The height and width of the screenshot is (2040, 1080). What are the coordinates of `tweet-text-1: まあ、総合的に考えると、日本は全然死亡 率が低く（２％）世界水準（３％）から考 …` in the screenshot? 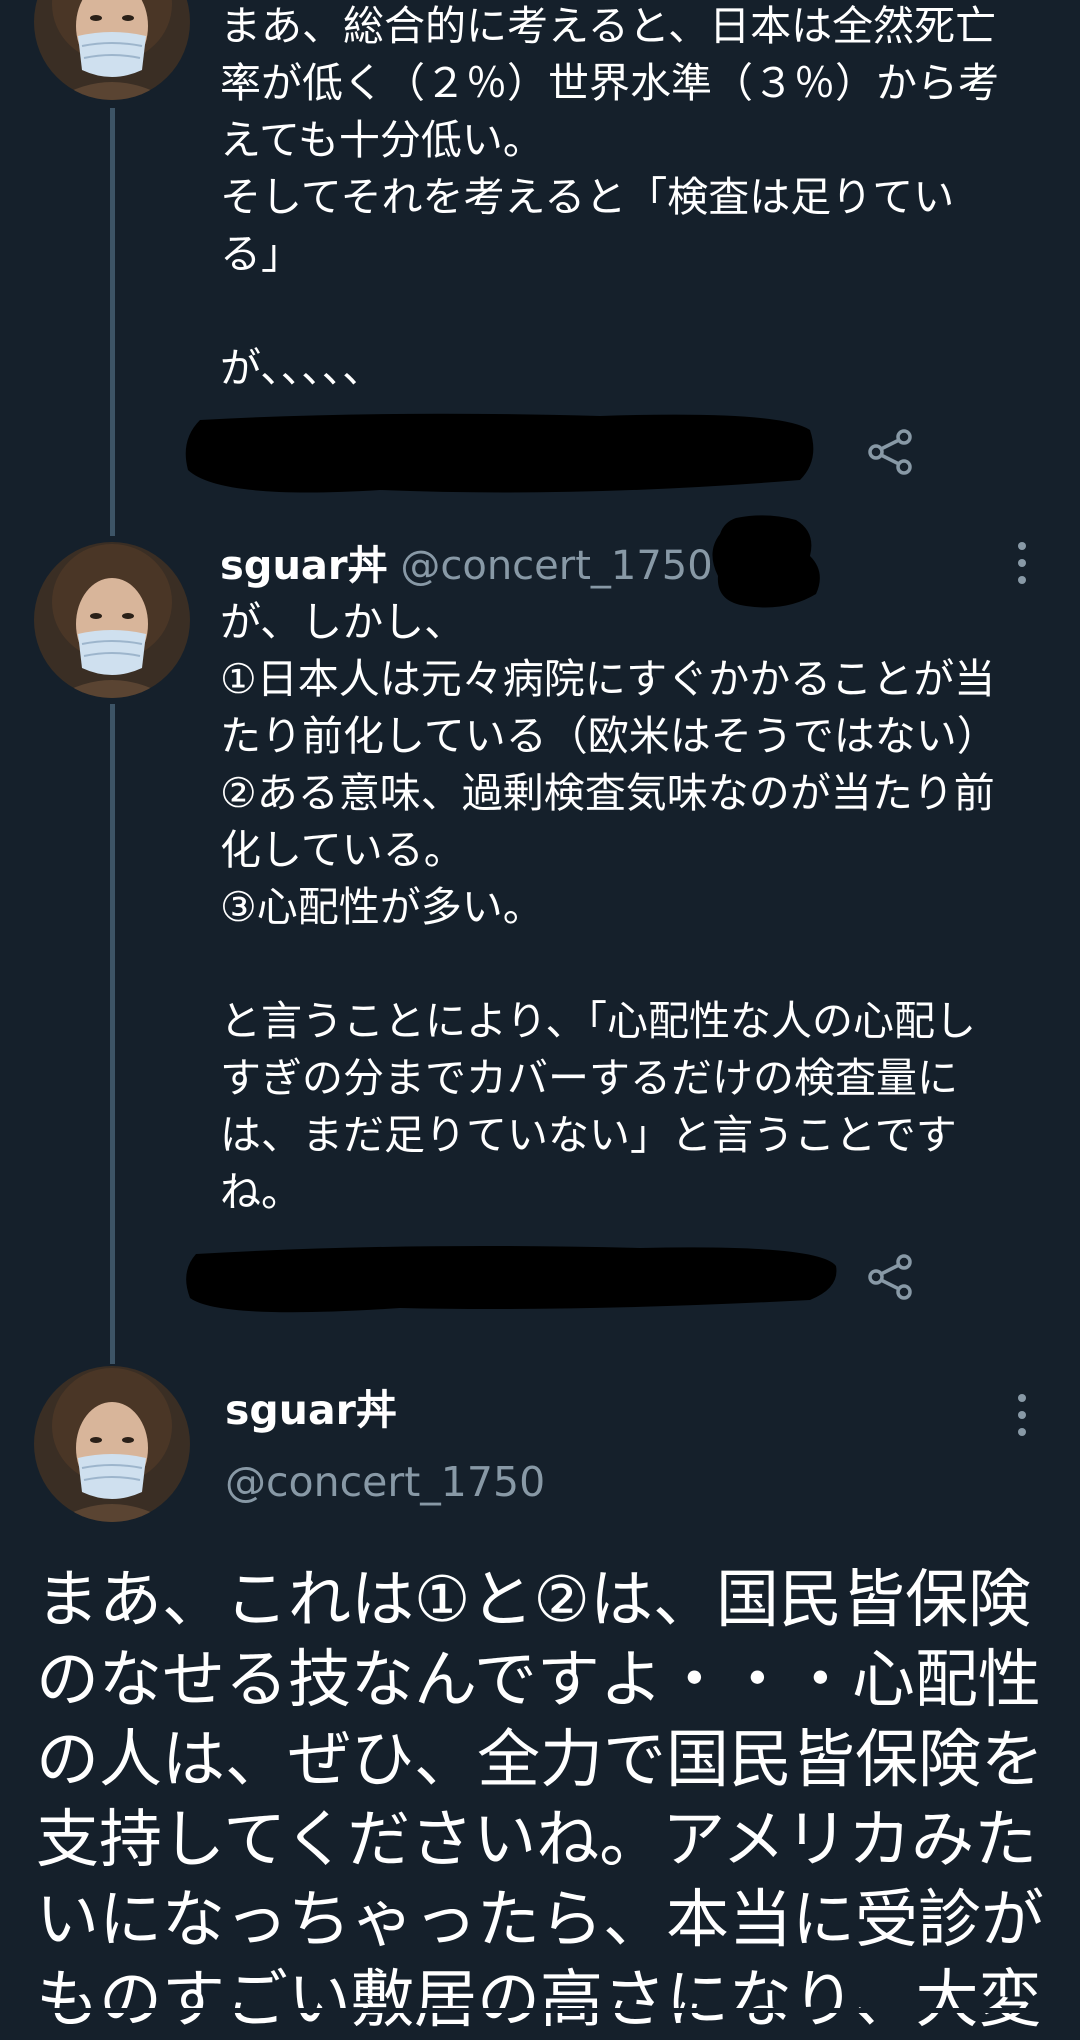 It's located at (609, 197).